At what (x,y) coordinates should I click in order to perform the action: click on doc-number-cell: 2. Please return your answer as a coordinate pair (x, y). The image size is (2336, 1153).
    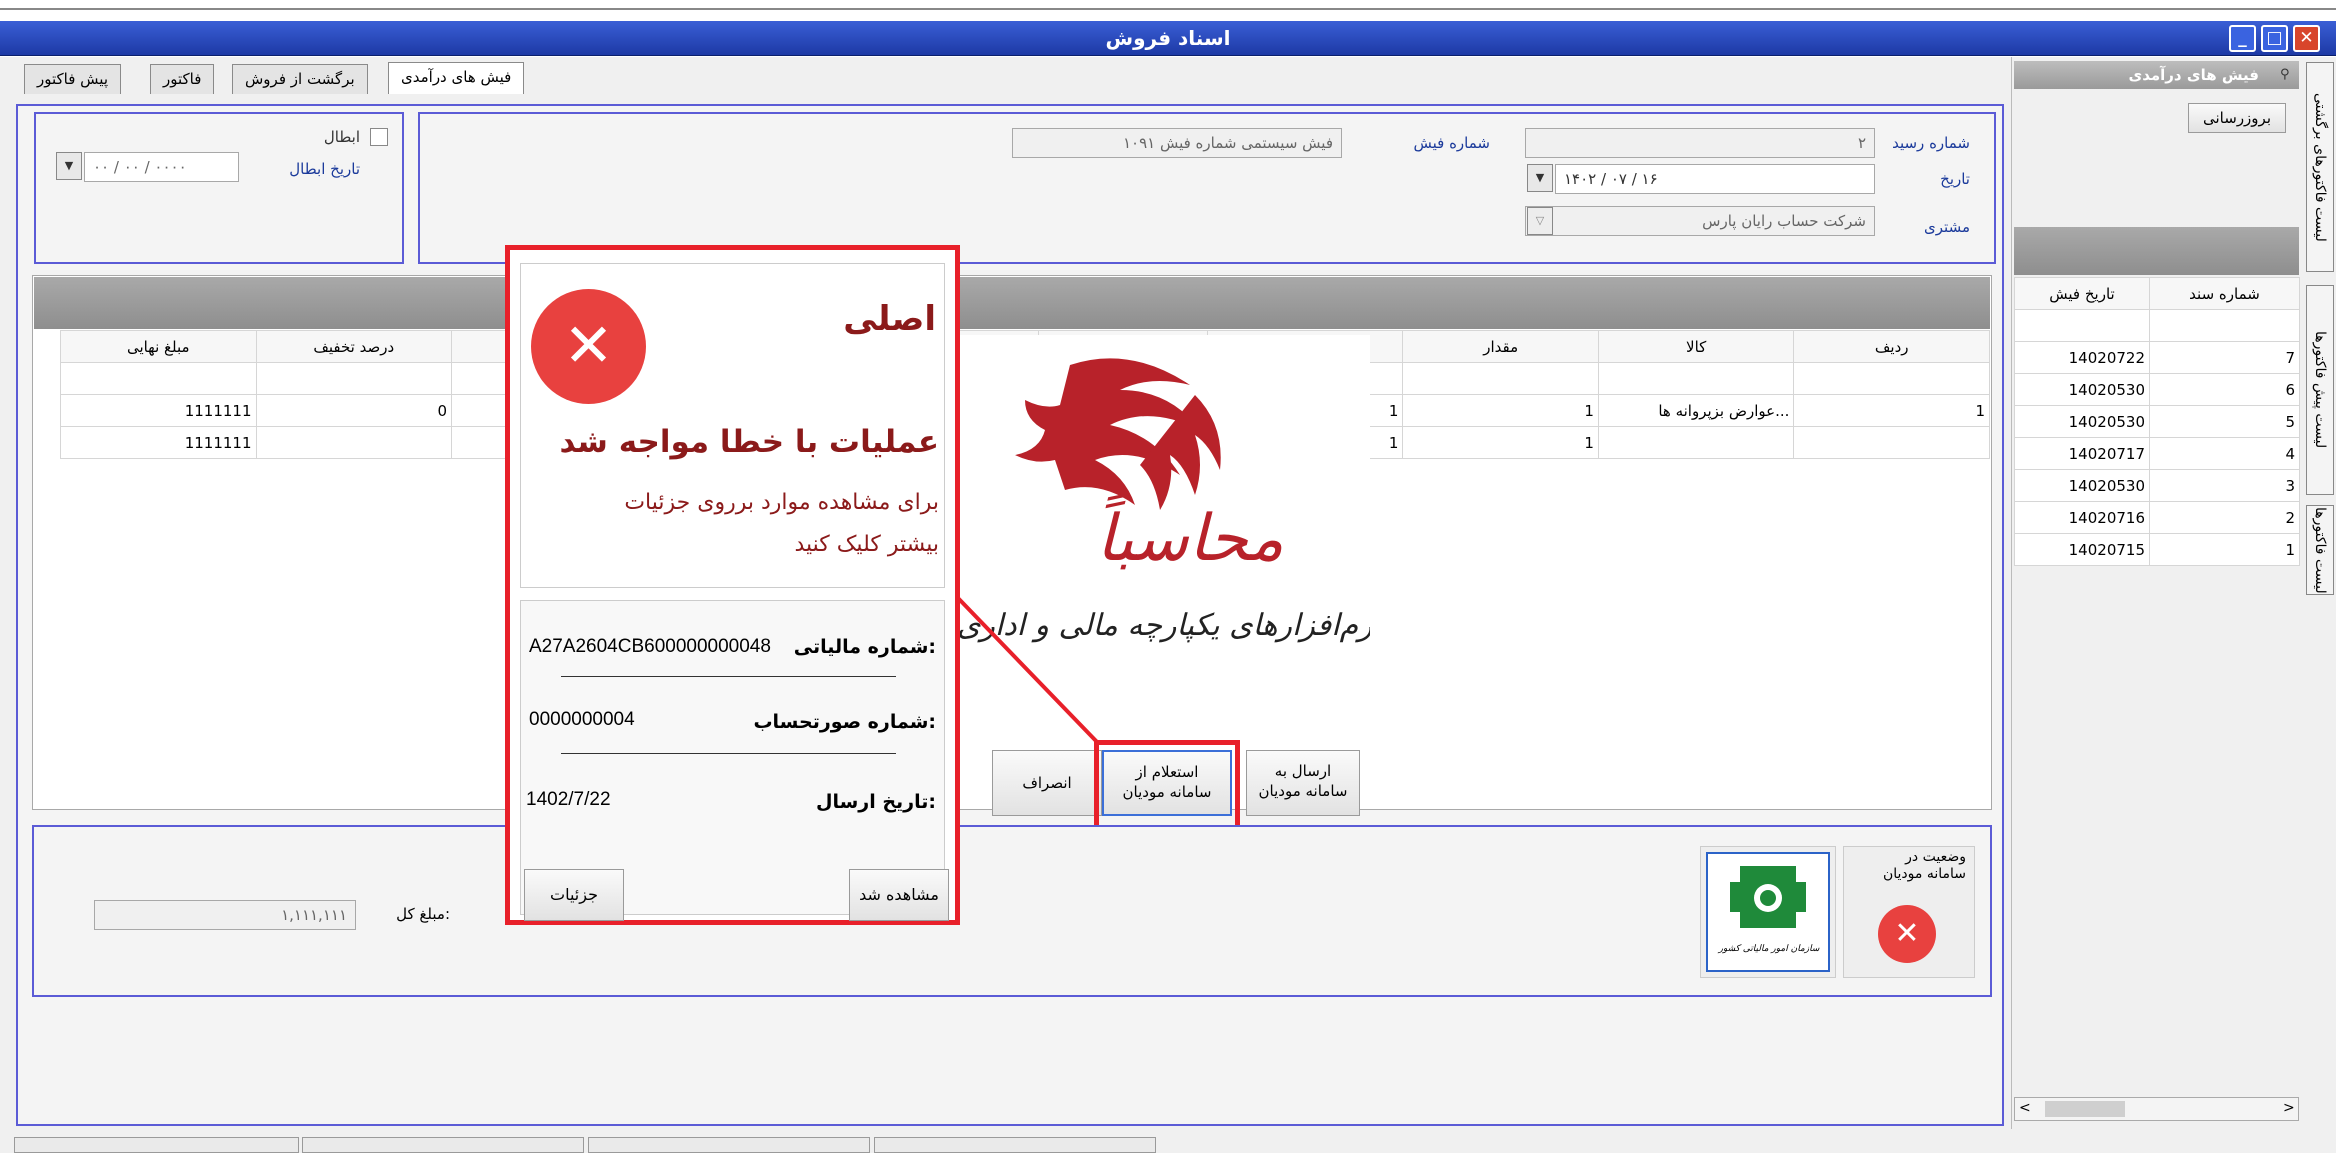
    Looking at the image, I should click on (2224, 517).